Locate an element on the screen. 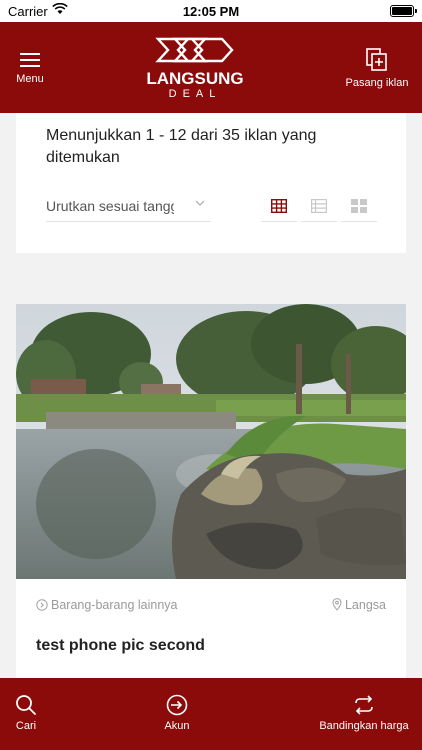 Image resolution: width=422 pixels, height=750 pixels. status-bar: Carrier 12:05 PM is located at coordinates (211, 11).